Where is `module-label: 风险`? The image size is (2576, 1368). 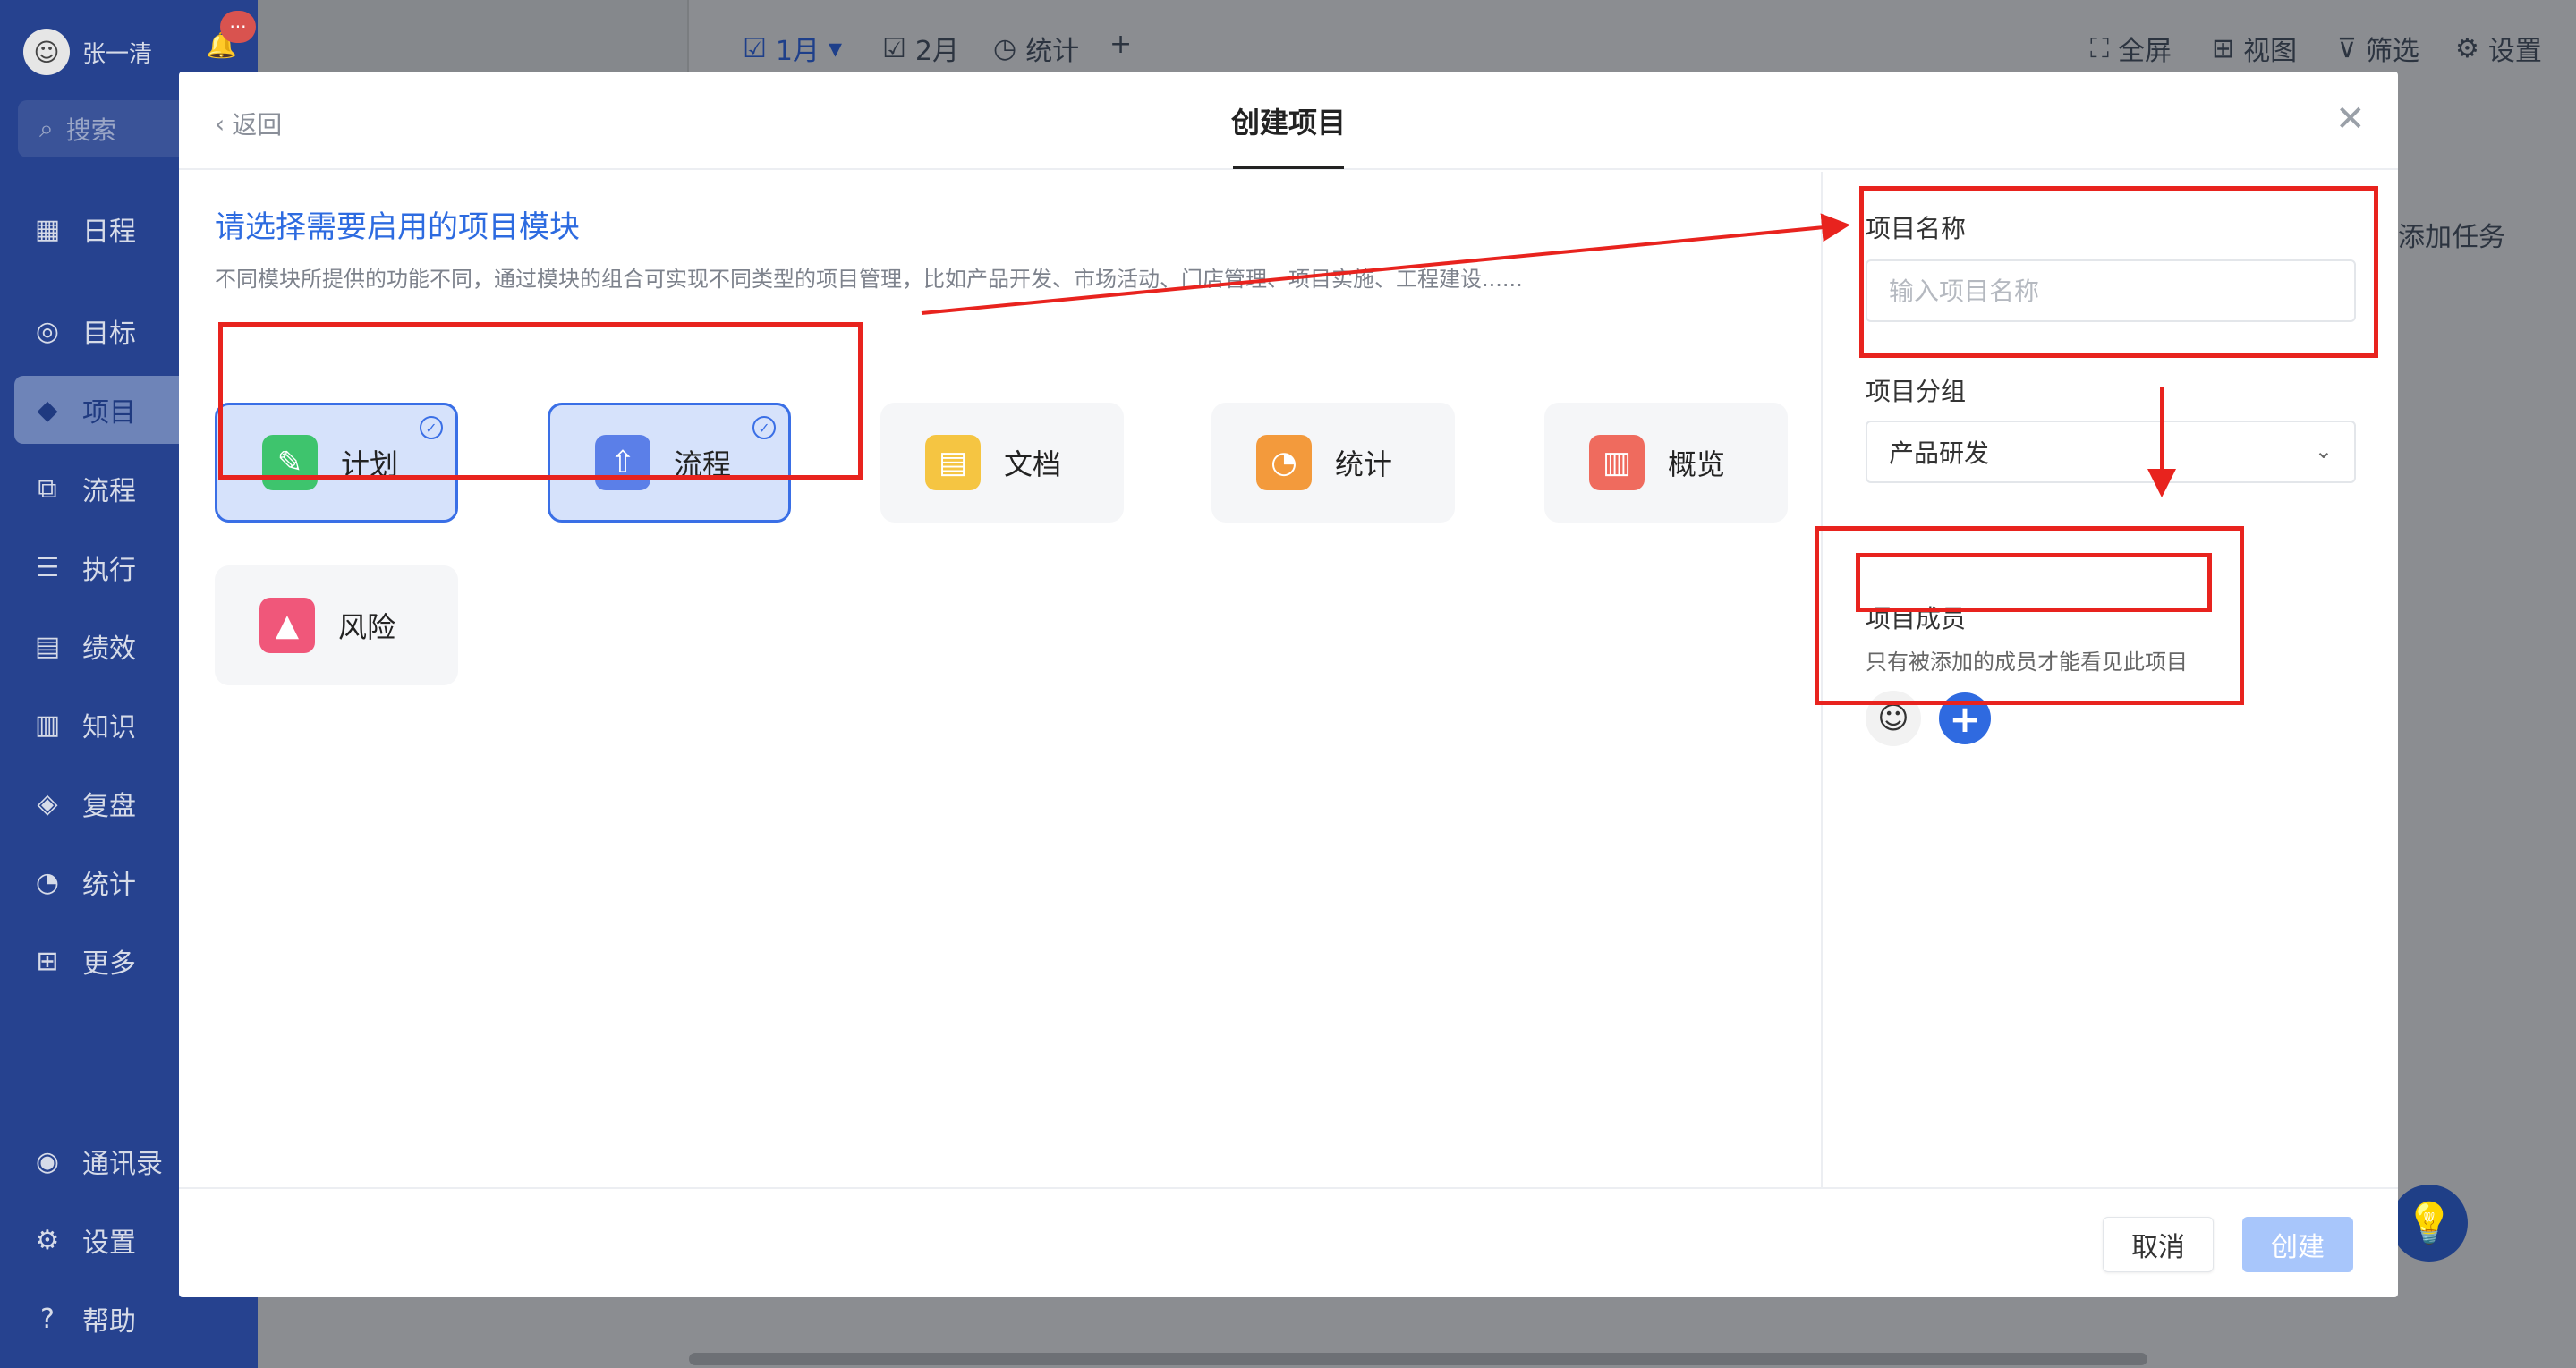
module-label: 风险 is located at coordinates (367, 627).